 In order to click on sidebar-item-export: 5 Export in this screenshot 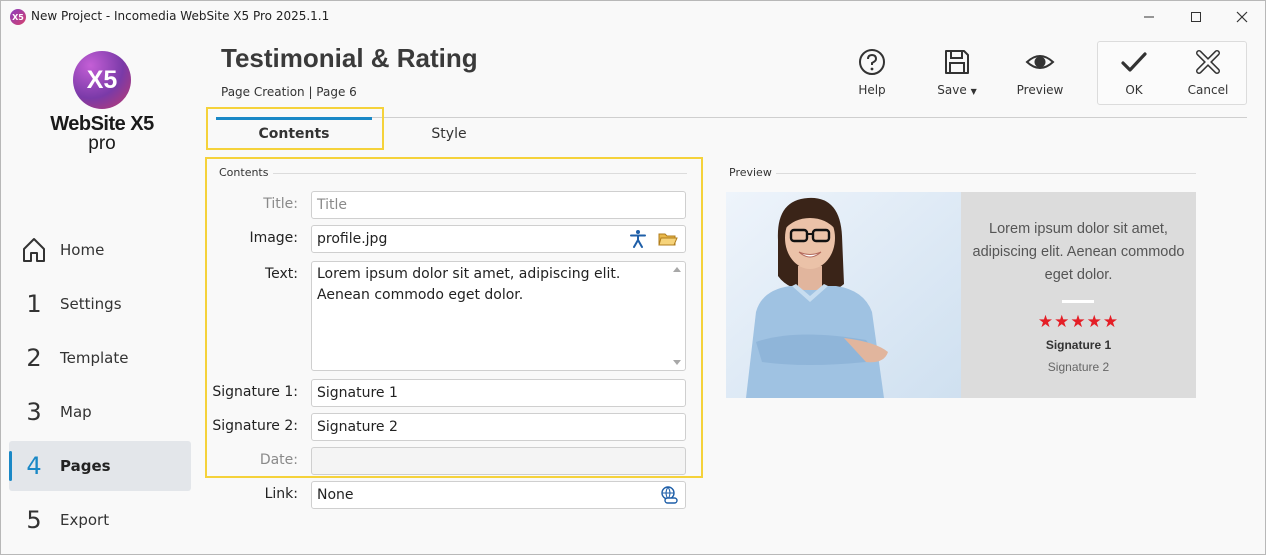, I will do `click(100, 520)`.